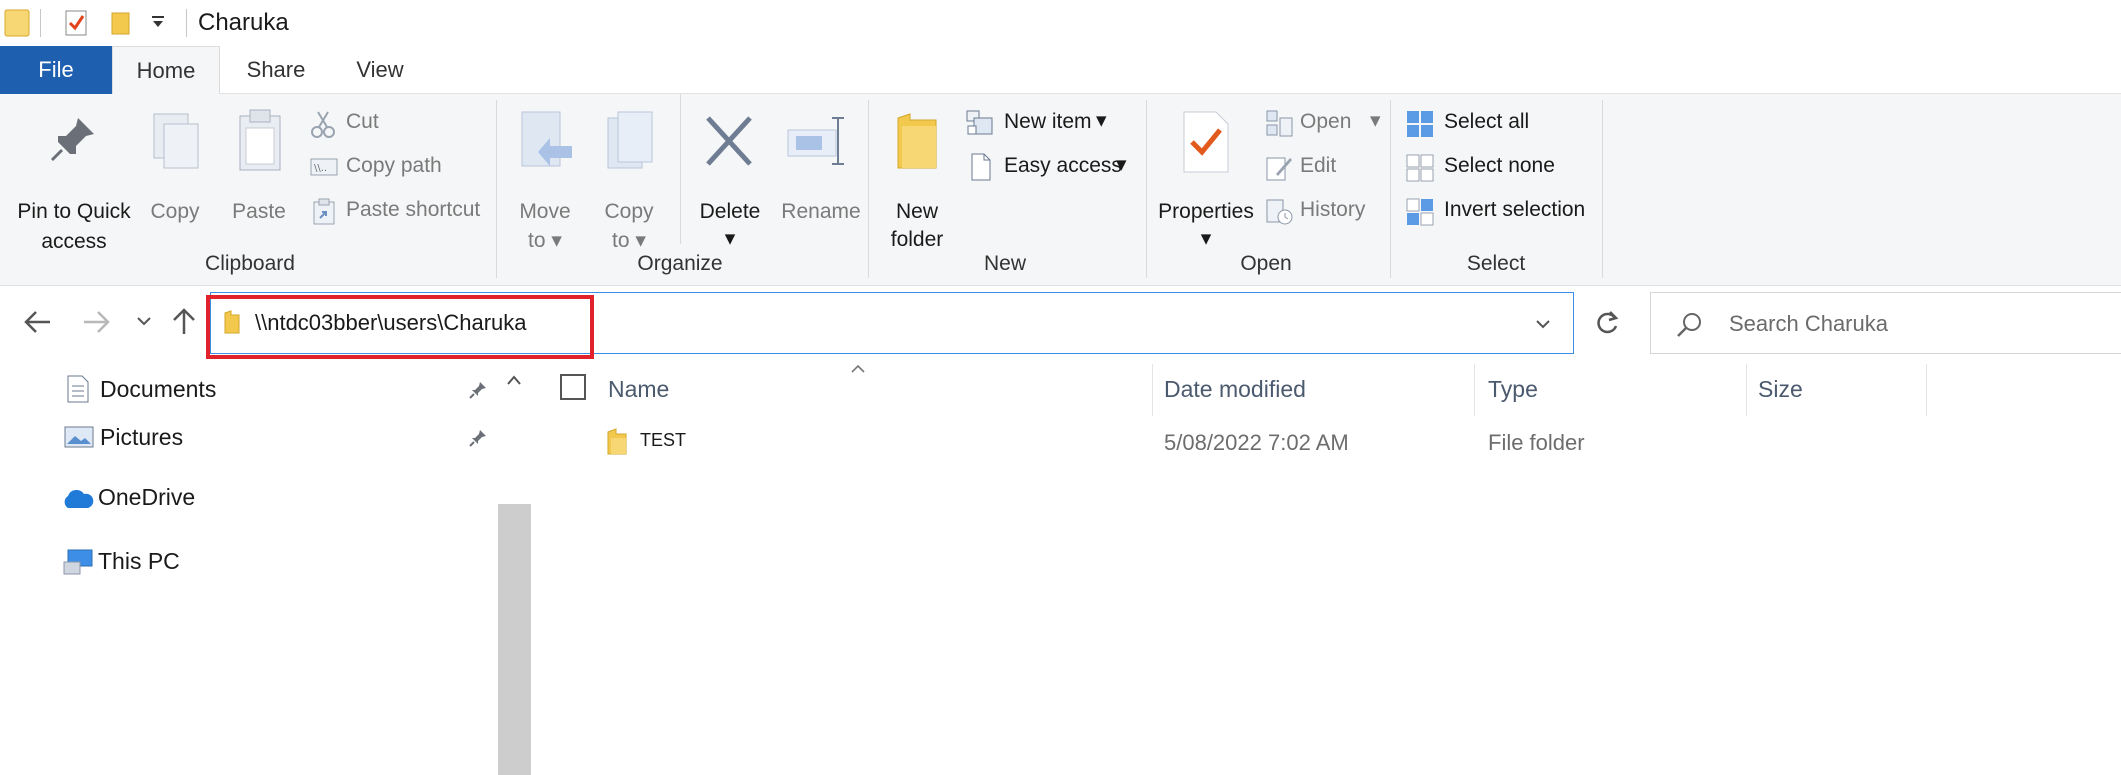 This screenshot has width=2121, height=775. I want to click on select-none-icon, so click(1420, 168).